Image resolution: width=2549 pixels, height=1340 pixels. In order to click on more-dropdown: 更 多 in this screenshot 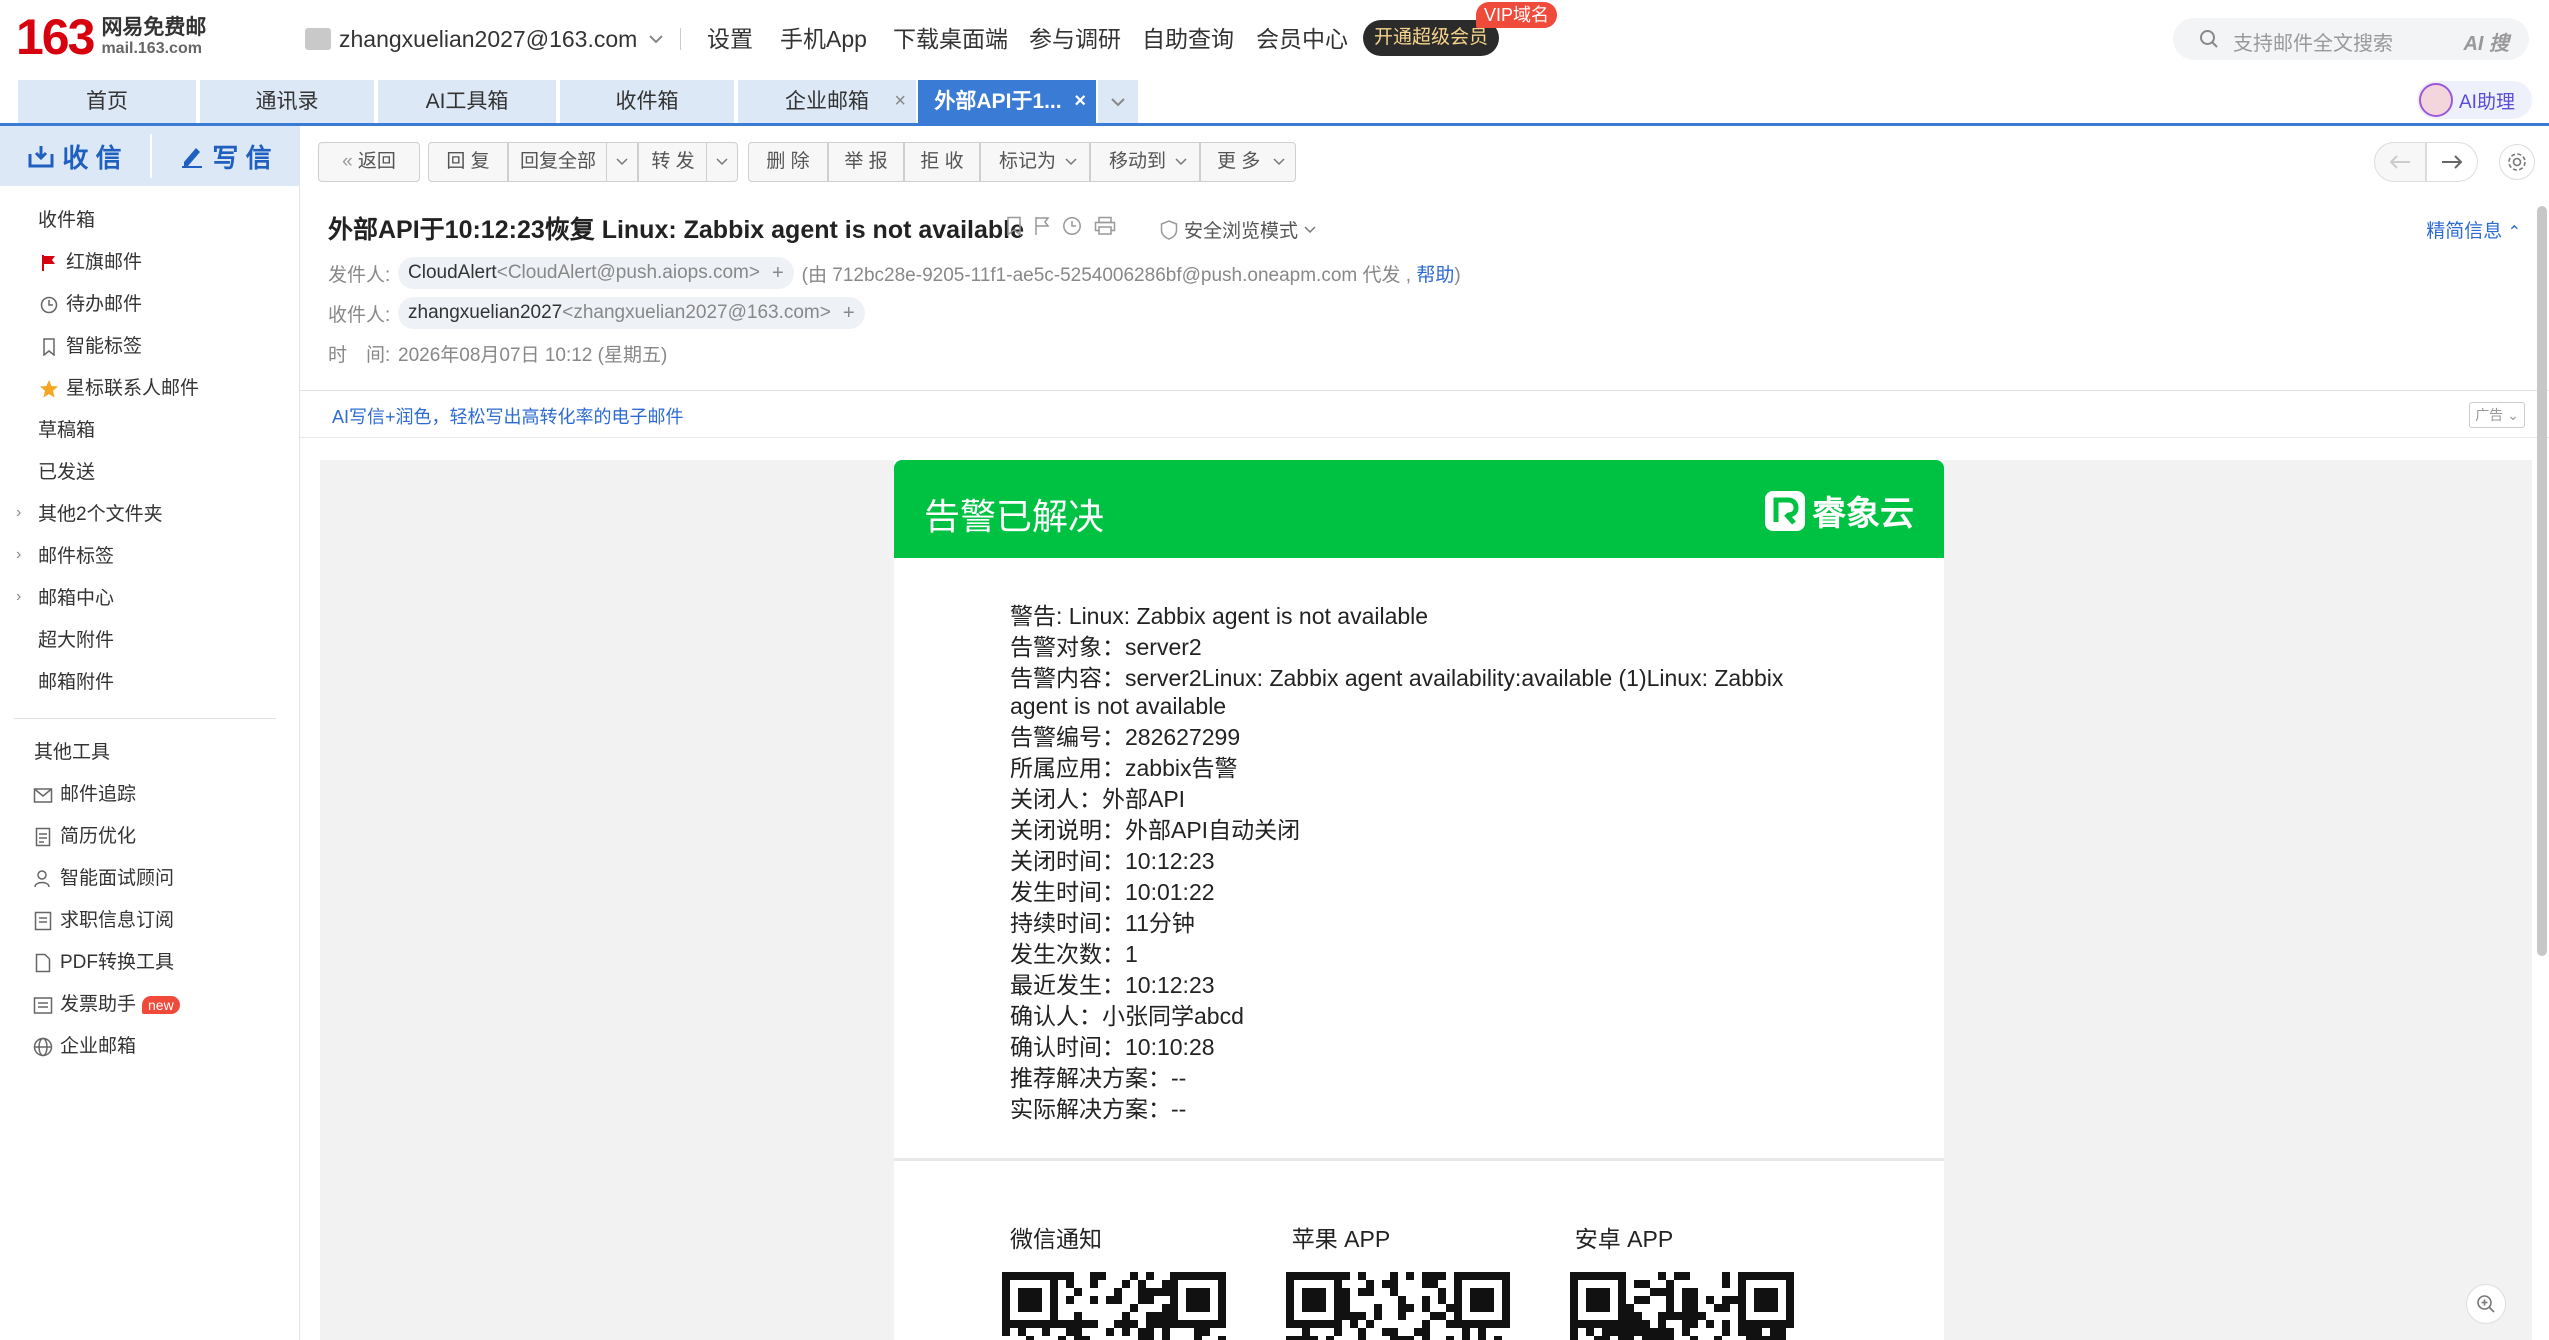, I will do `click(1248, 162)`.